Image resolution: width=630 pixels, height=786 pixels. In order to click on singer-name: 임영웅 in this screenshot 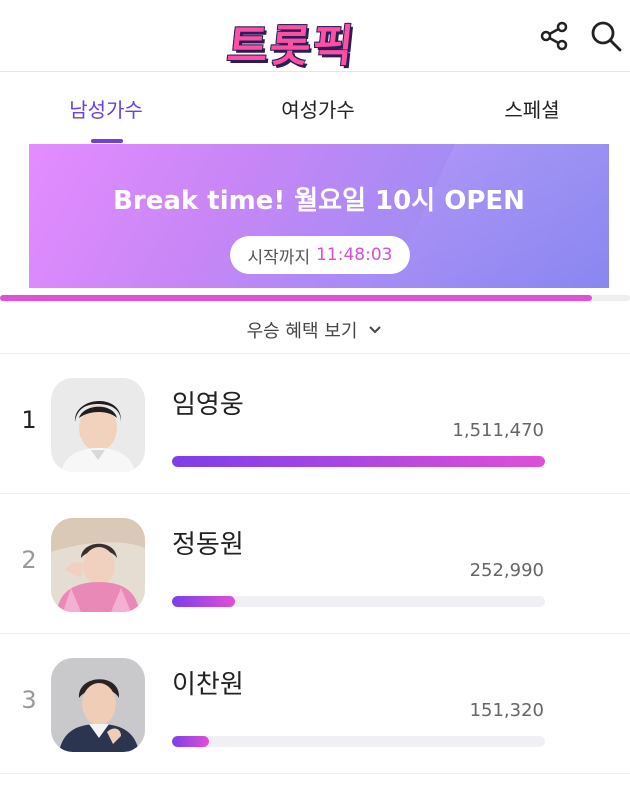, I will do `click(208, 405)`.